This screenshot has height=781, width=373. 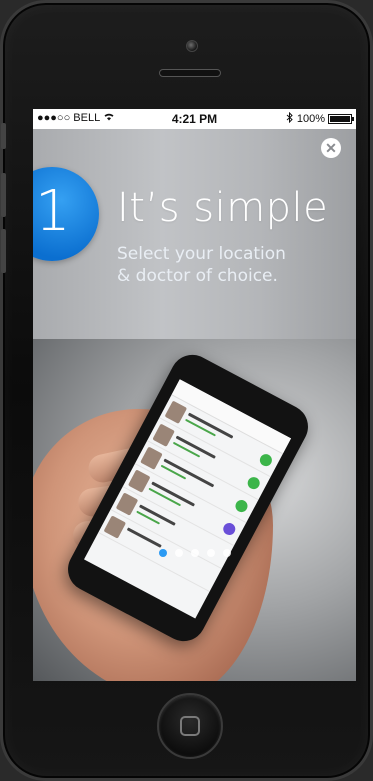 I want to click on subtitle-line-2: & doctor of choice., so click(x=197, y=276).